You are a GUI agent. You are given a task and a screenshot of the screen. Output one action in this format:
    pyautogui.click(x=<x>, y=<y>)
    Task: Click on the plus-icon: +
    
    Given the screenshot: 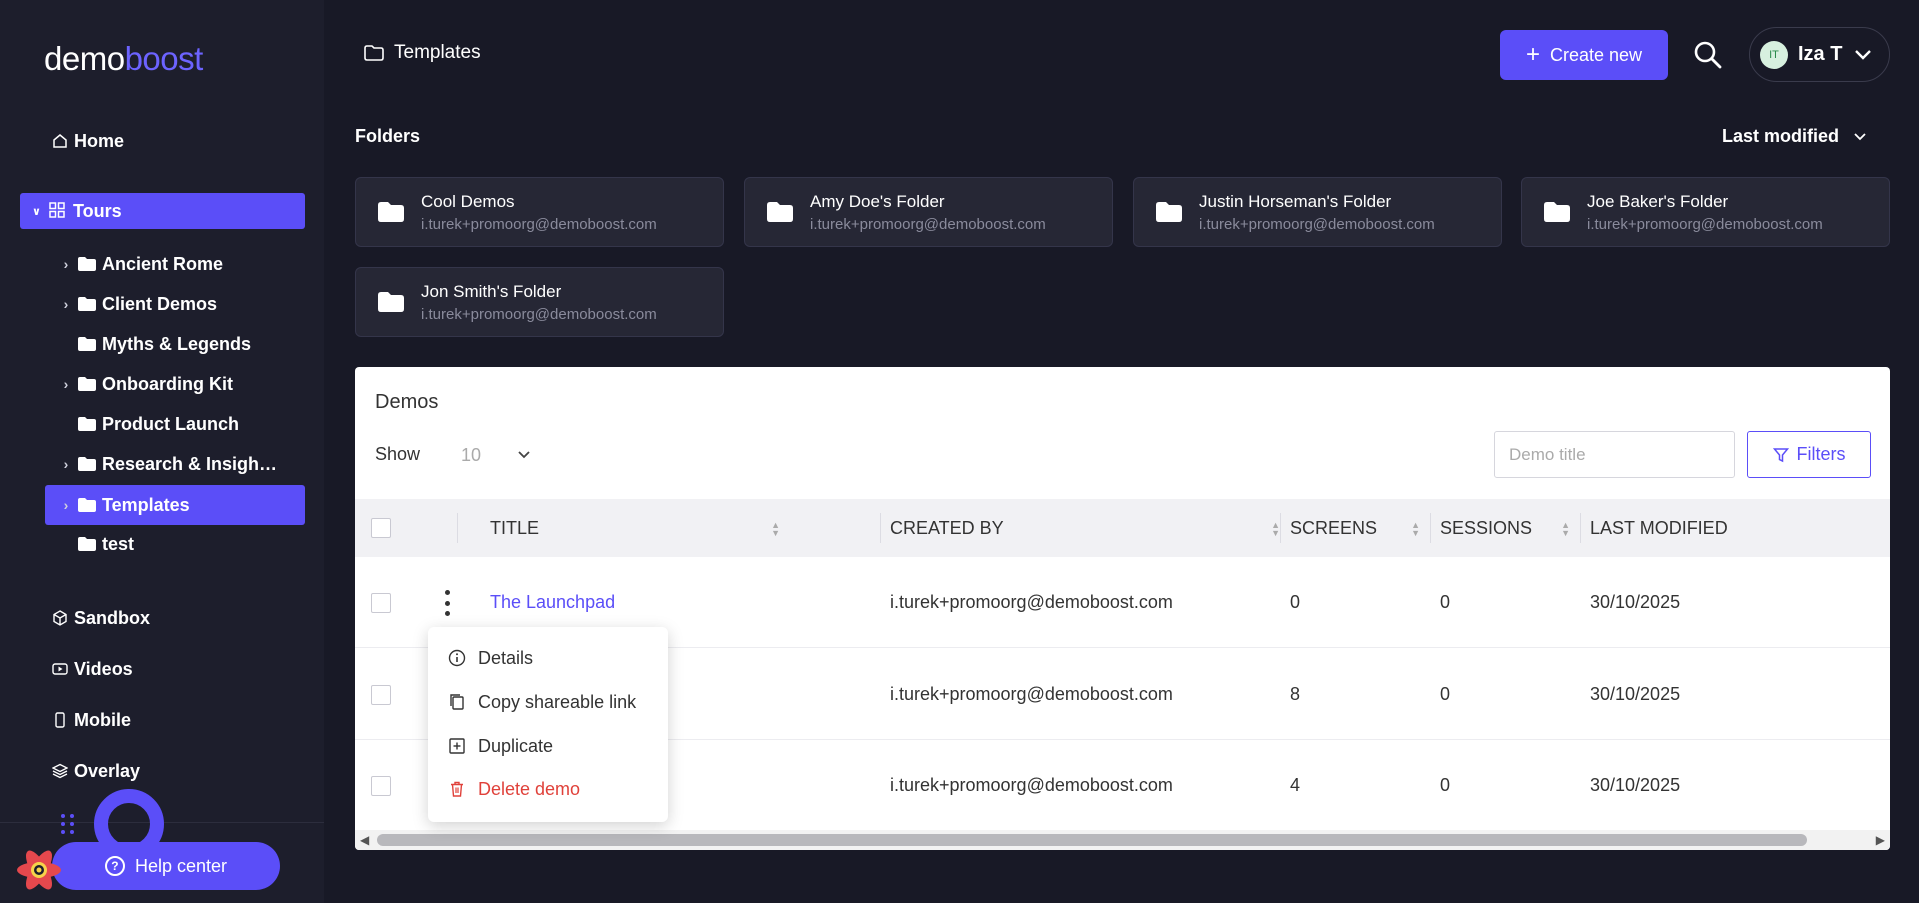 What is the action you would take?
    pyautogui.click(x=1532, y=54)
    